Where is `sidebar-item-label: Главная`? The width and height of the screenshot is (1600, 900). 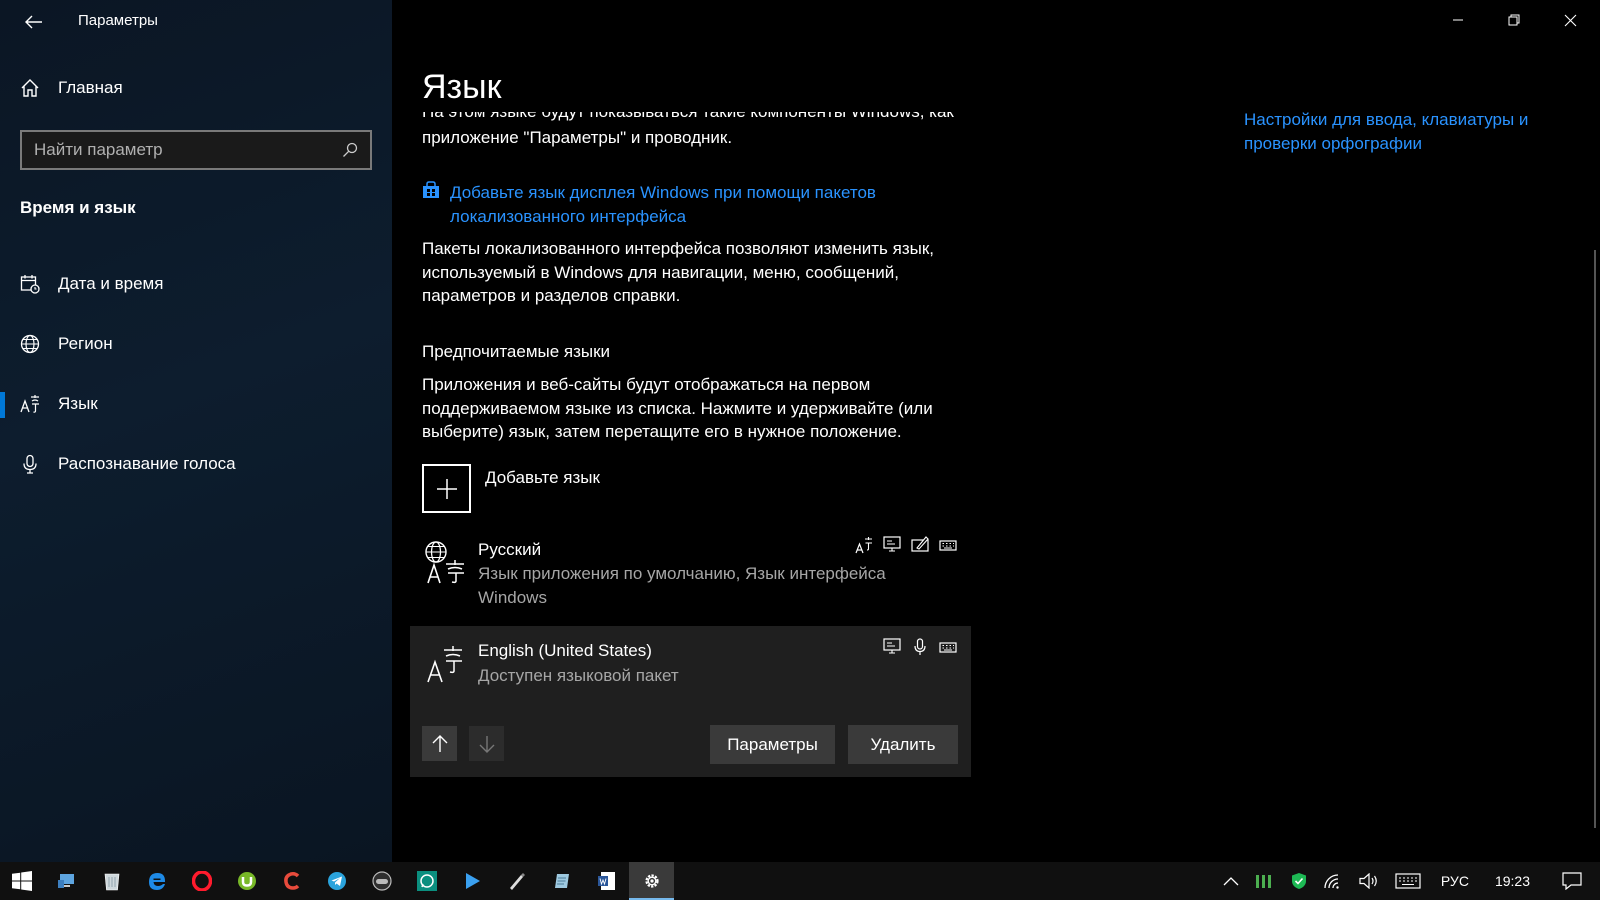 sidebar-item-label: Главная is located at coordinates (90, 87).